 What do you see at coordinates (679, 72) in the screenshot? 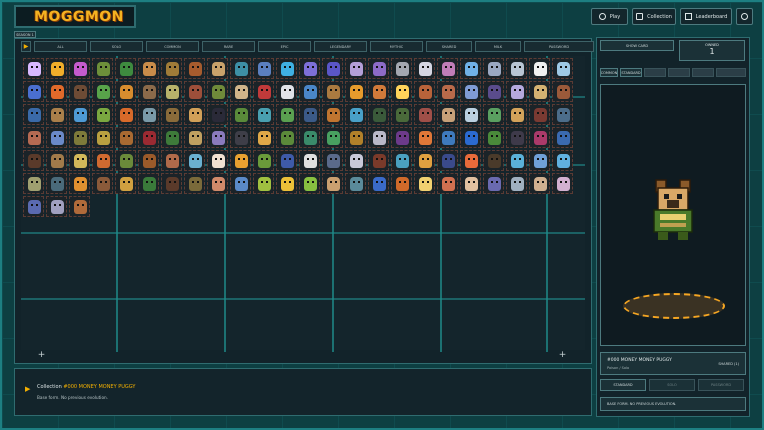
I see `tab-empty` at bounding box center [679, 72].